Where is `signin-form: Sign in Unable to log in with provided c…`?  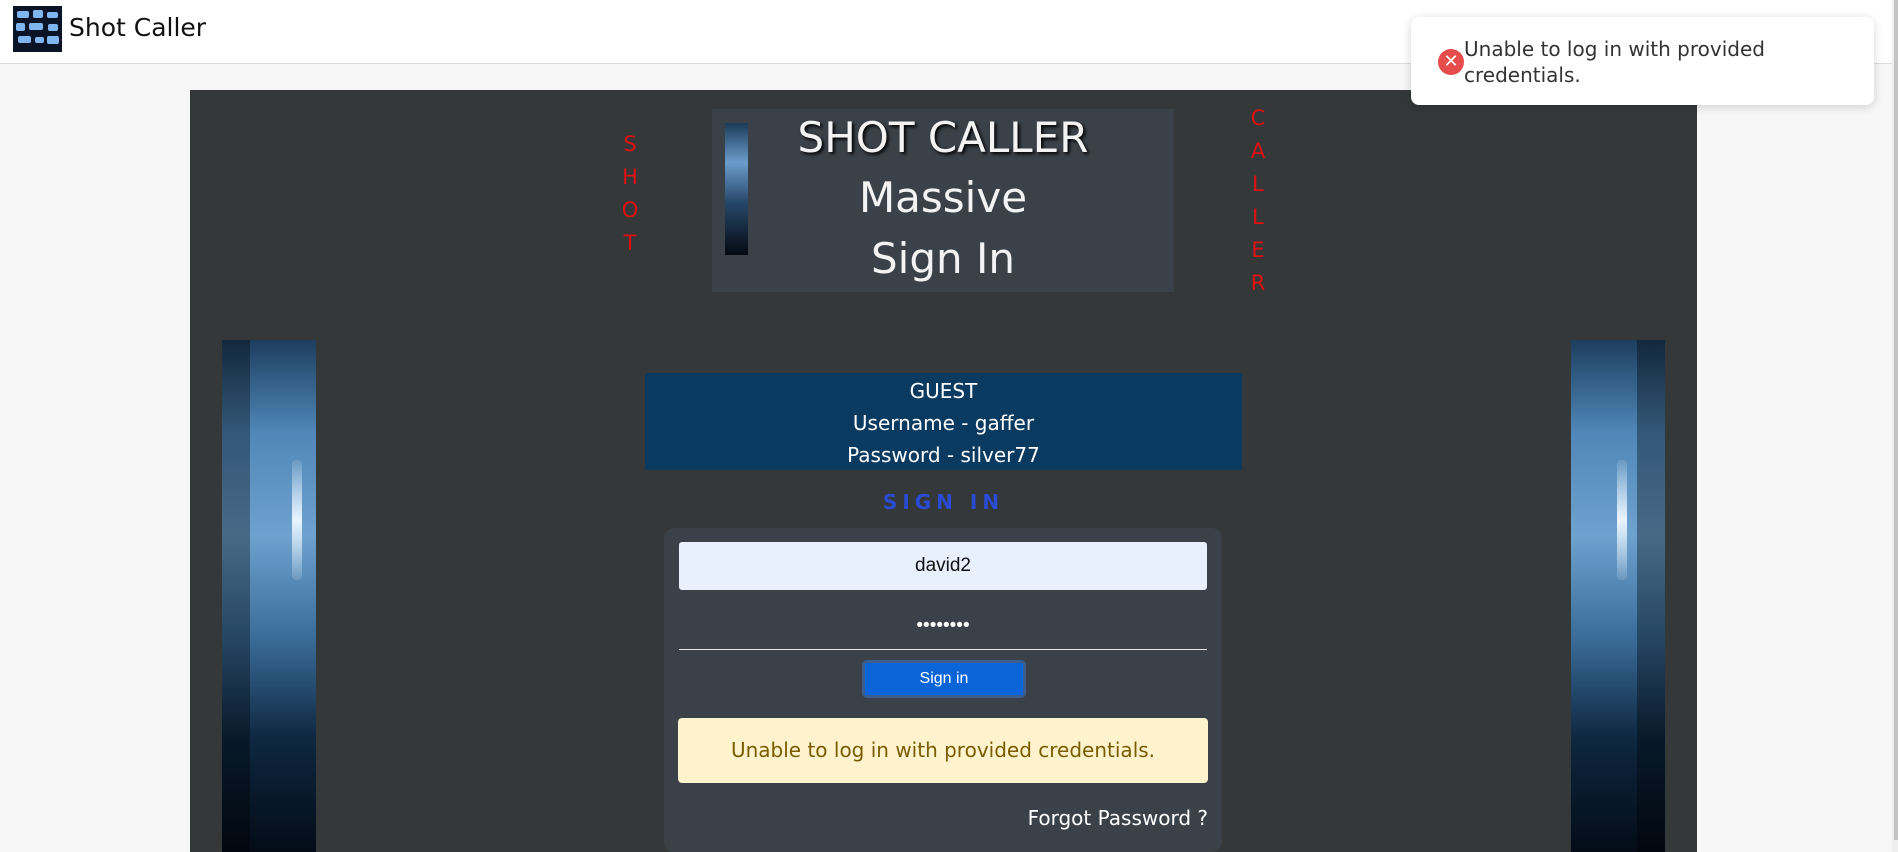
signin-form: Sign in Unable to log in with provided c… is located at coordinates (943, 690).